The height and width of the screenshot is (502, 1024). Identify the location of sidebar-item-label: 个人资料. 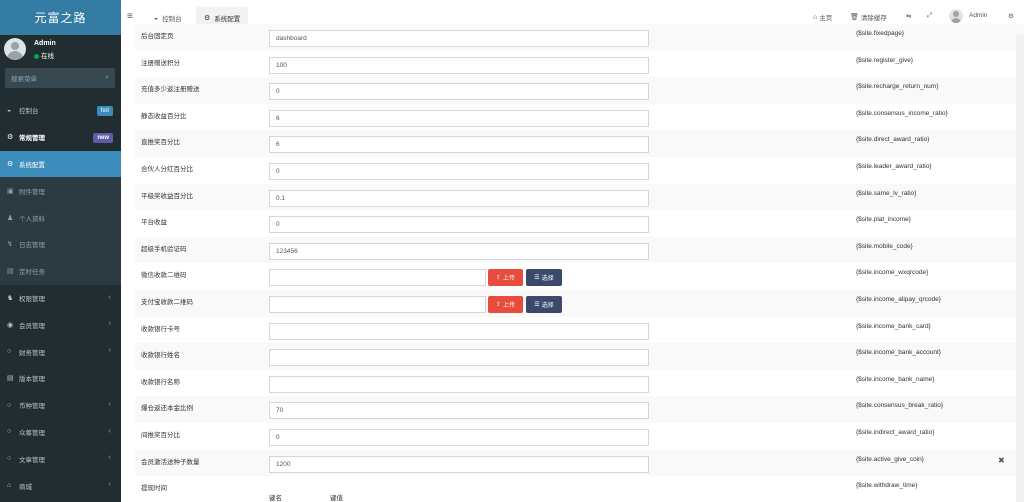
(32, 219).